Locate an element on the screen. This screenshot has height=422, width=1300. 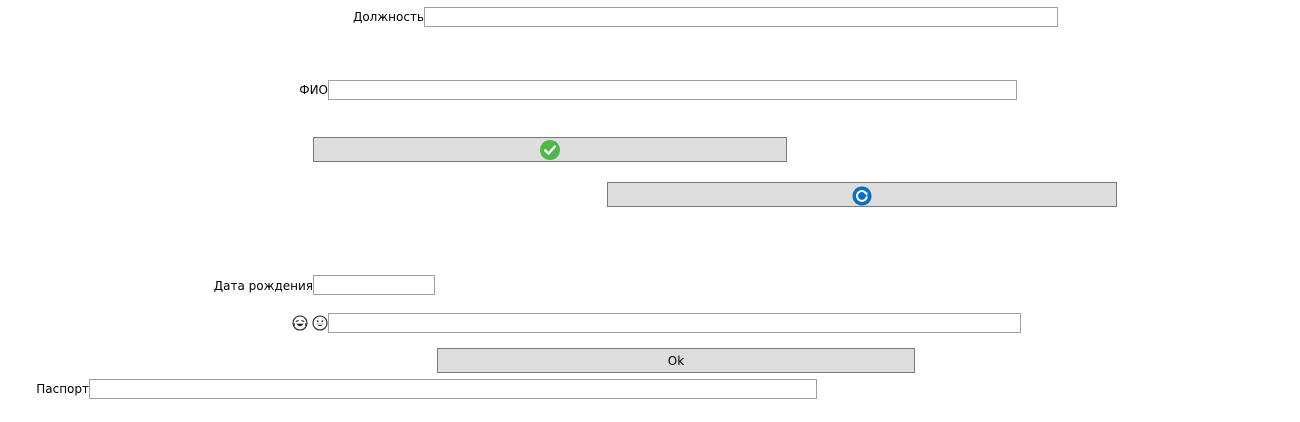
grinning-emoji-icon is located at coordinates (320, 323).